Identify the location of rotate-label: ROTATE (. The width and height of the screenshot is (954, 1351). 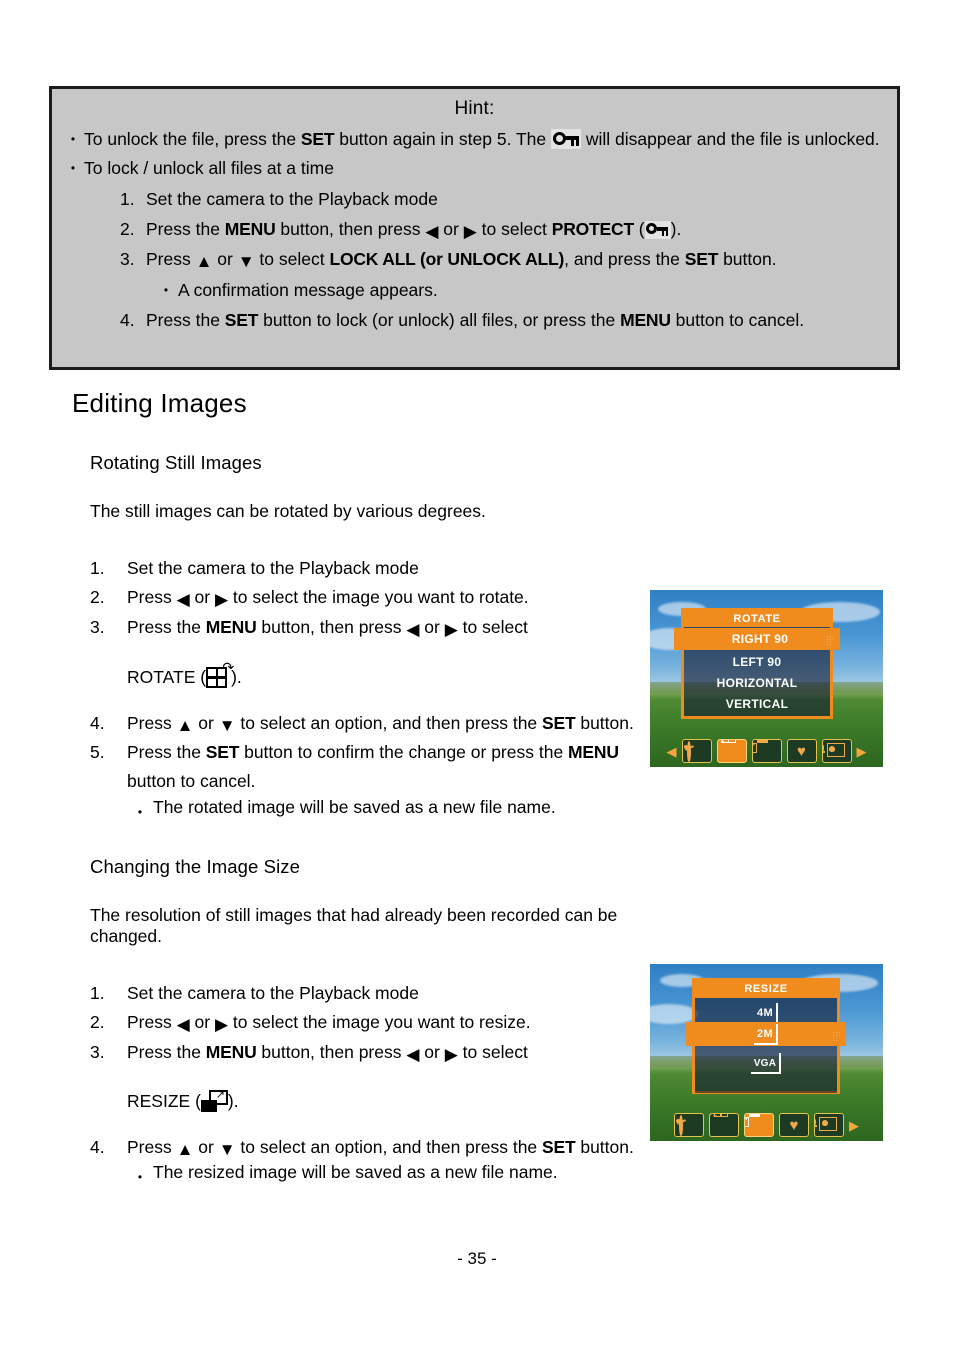
(167, 677).